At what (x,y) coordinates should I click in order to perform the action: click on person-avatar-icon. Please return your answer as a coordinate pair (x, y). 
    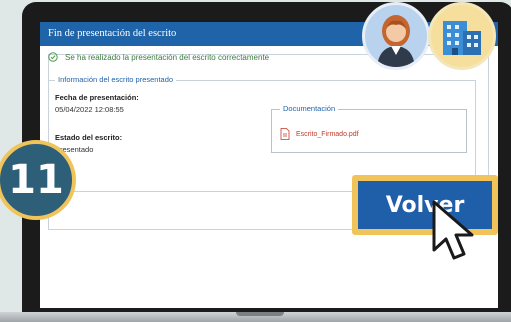
    Looking at the image, I should click on (396, 36).